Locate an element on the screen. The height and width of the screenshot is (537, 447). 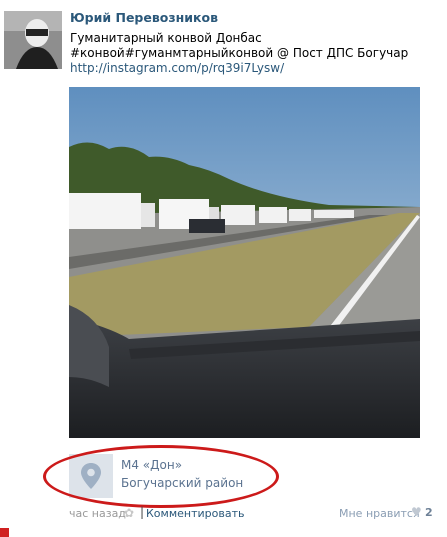
location-block: М4 «Дон» Богучарский район is located at coordinates (174, 476).